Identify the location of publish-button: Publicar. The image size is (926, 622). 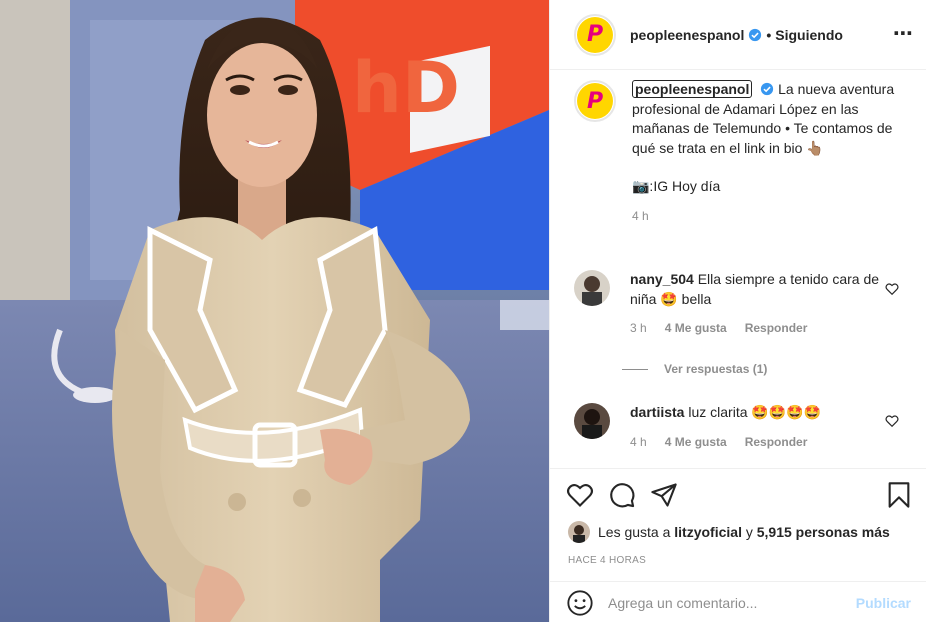
(883, 603).